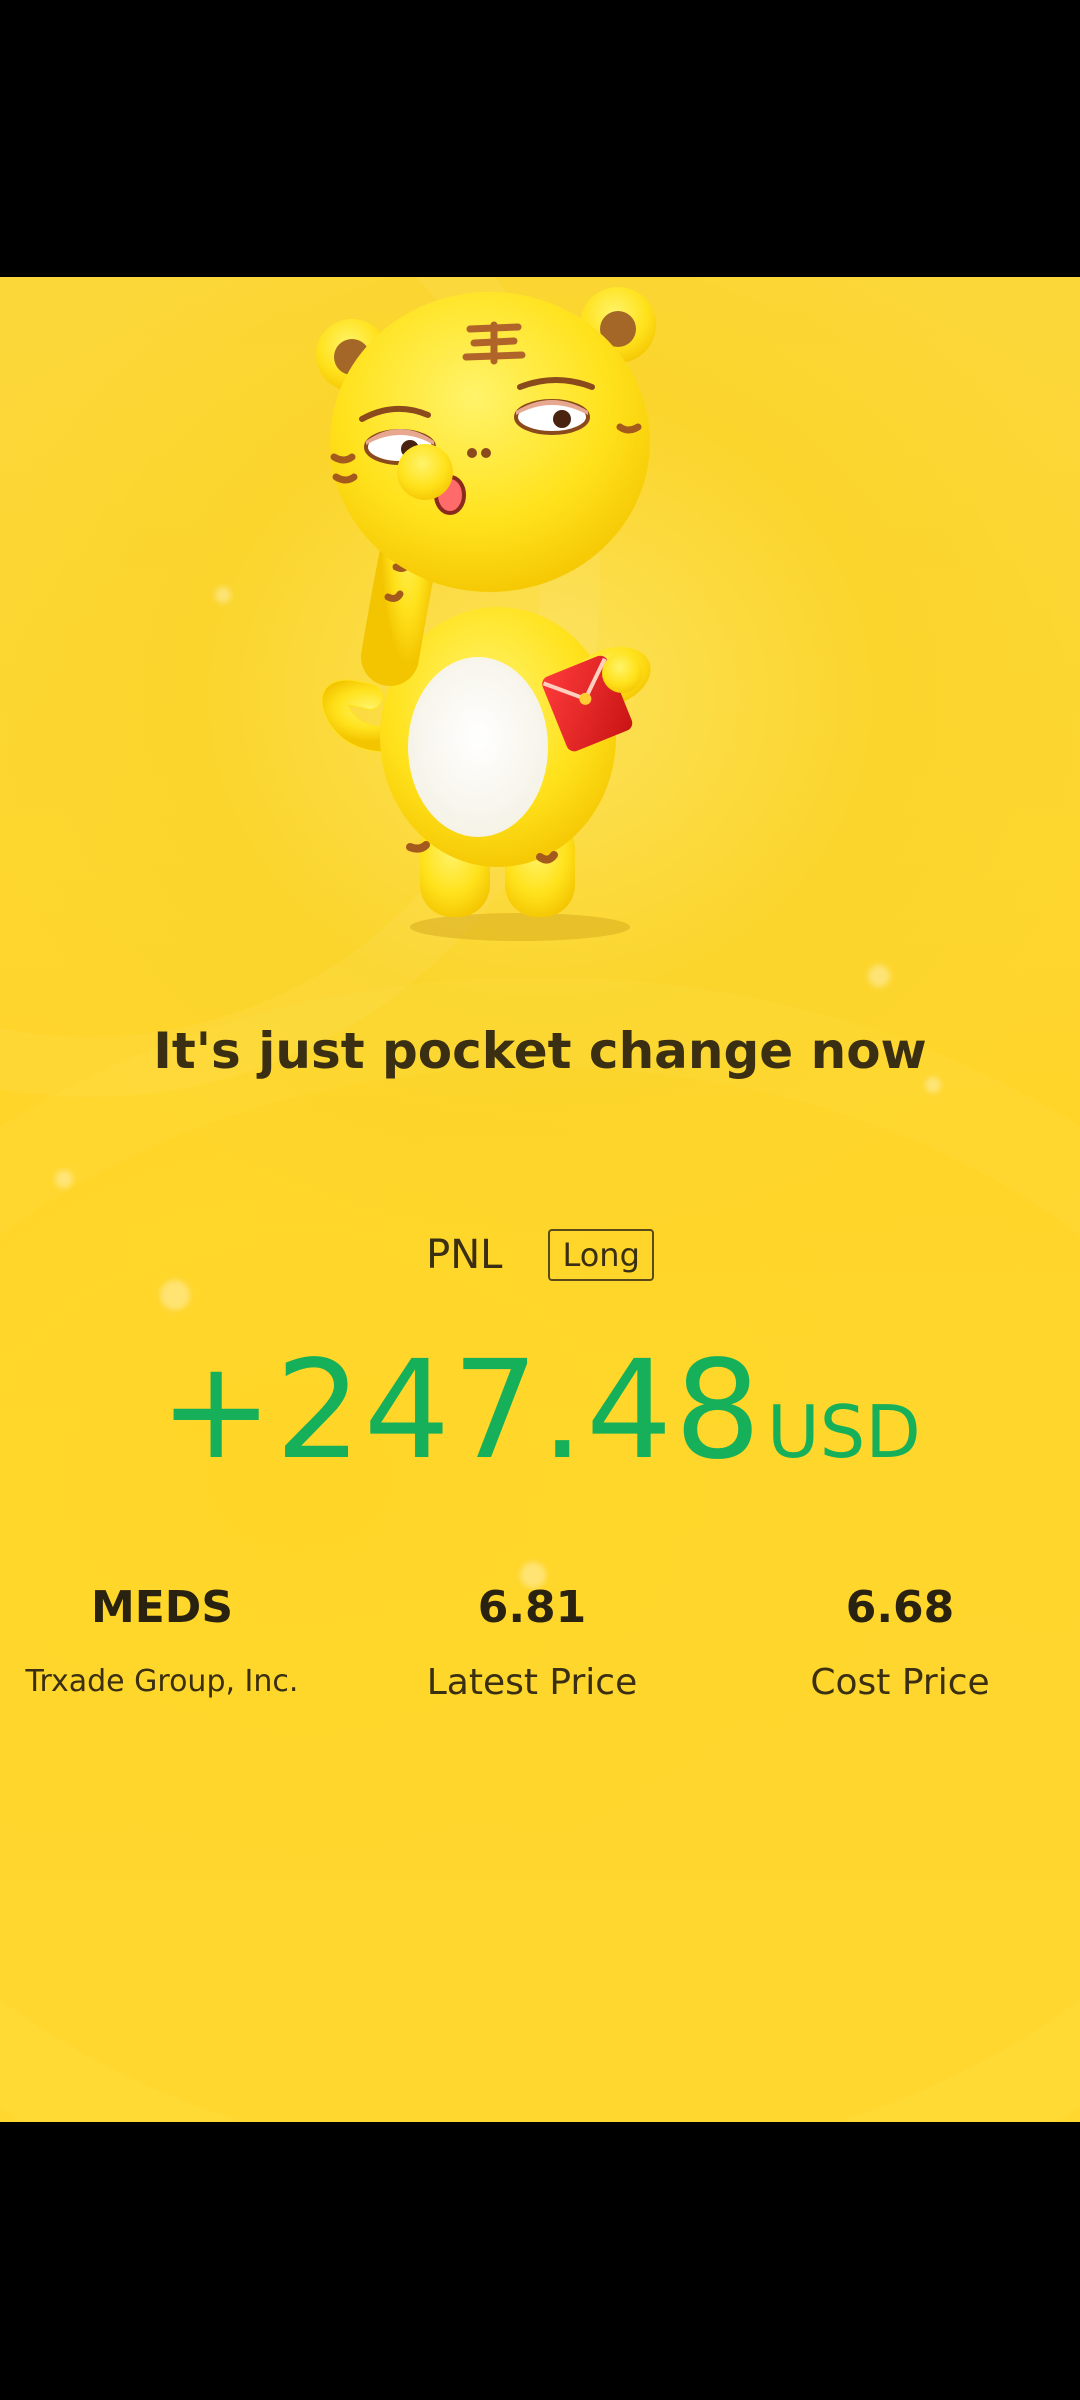 This screenshot has height=2400, width=1080. Describe the element at coordinates (171, 1640) in the screenshot. I see `stat-symbol: MEDS Trxade Group, Inc.` at that location.